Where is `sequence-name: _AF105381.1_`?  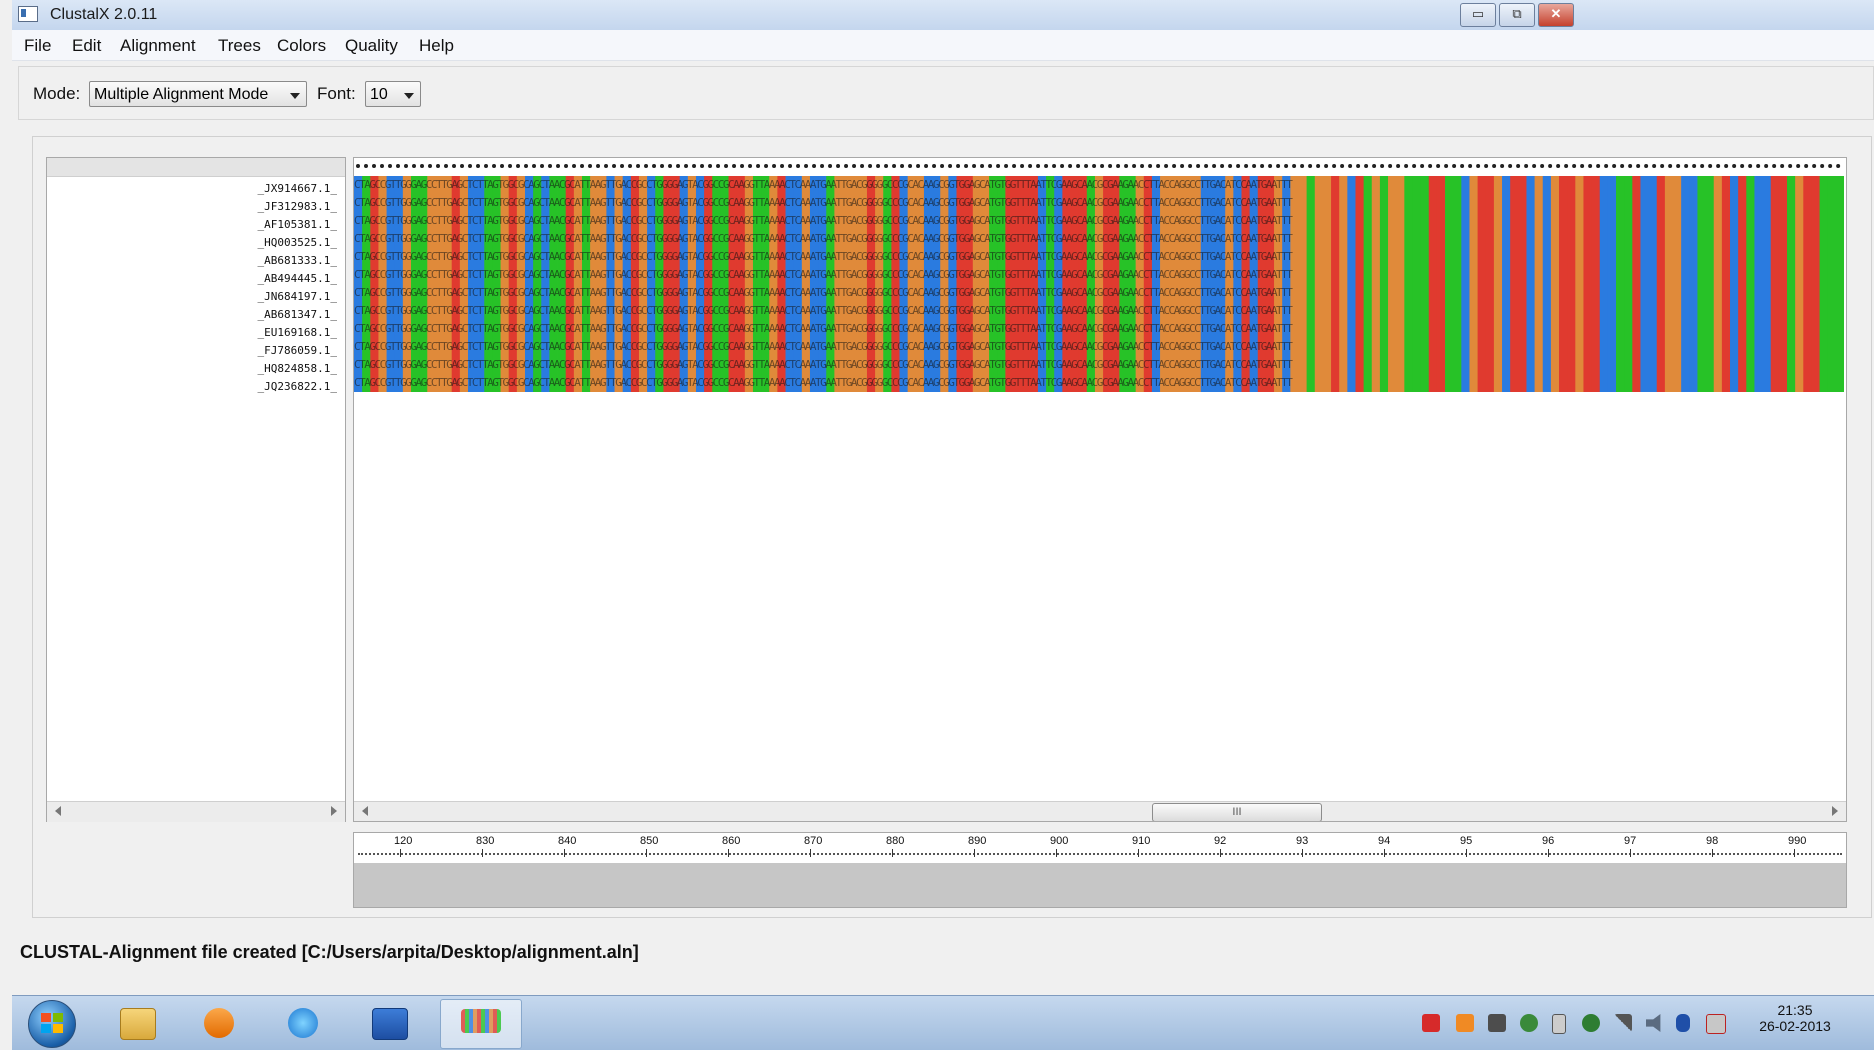 sequence-name: _AF105381.1_ is located at coordinates (297, 224).